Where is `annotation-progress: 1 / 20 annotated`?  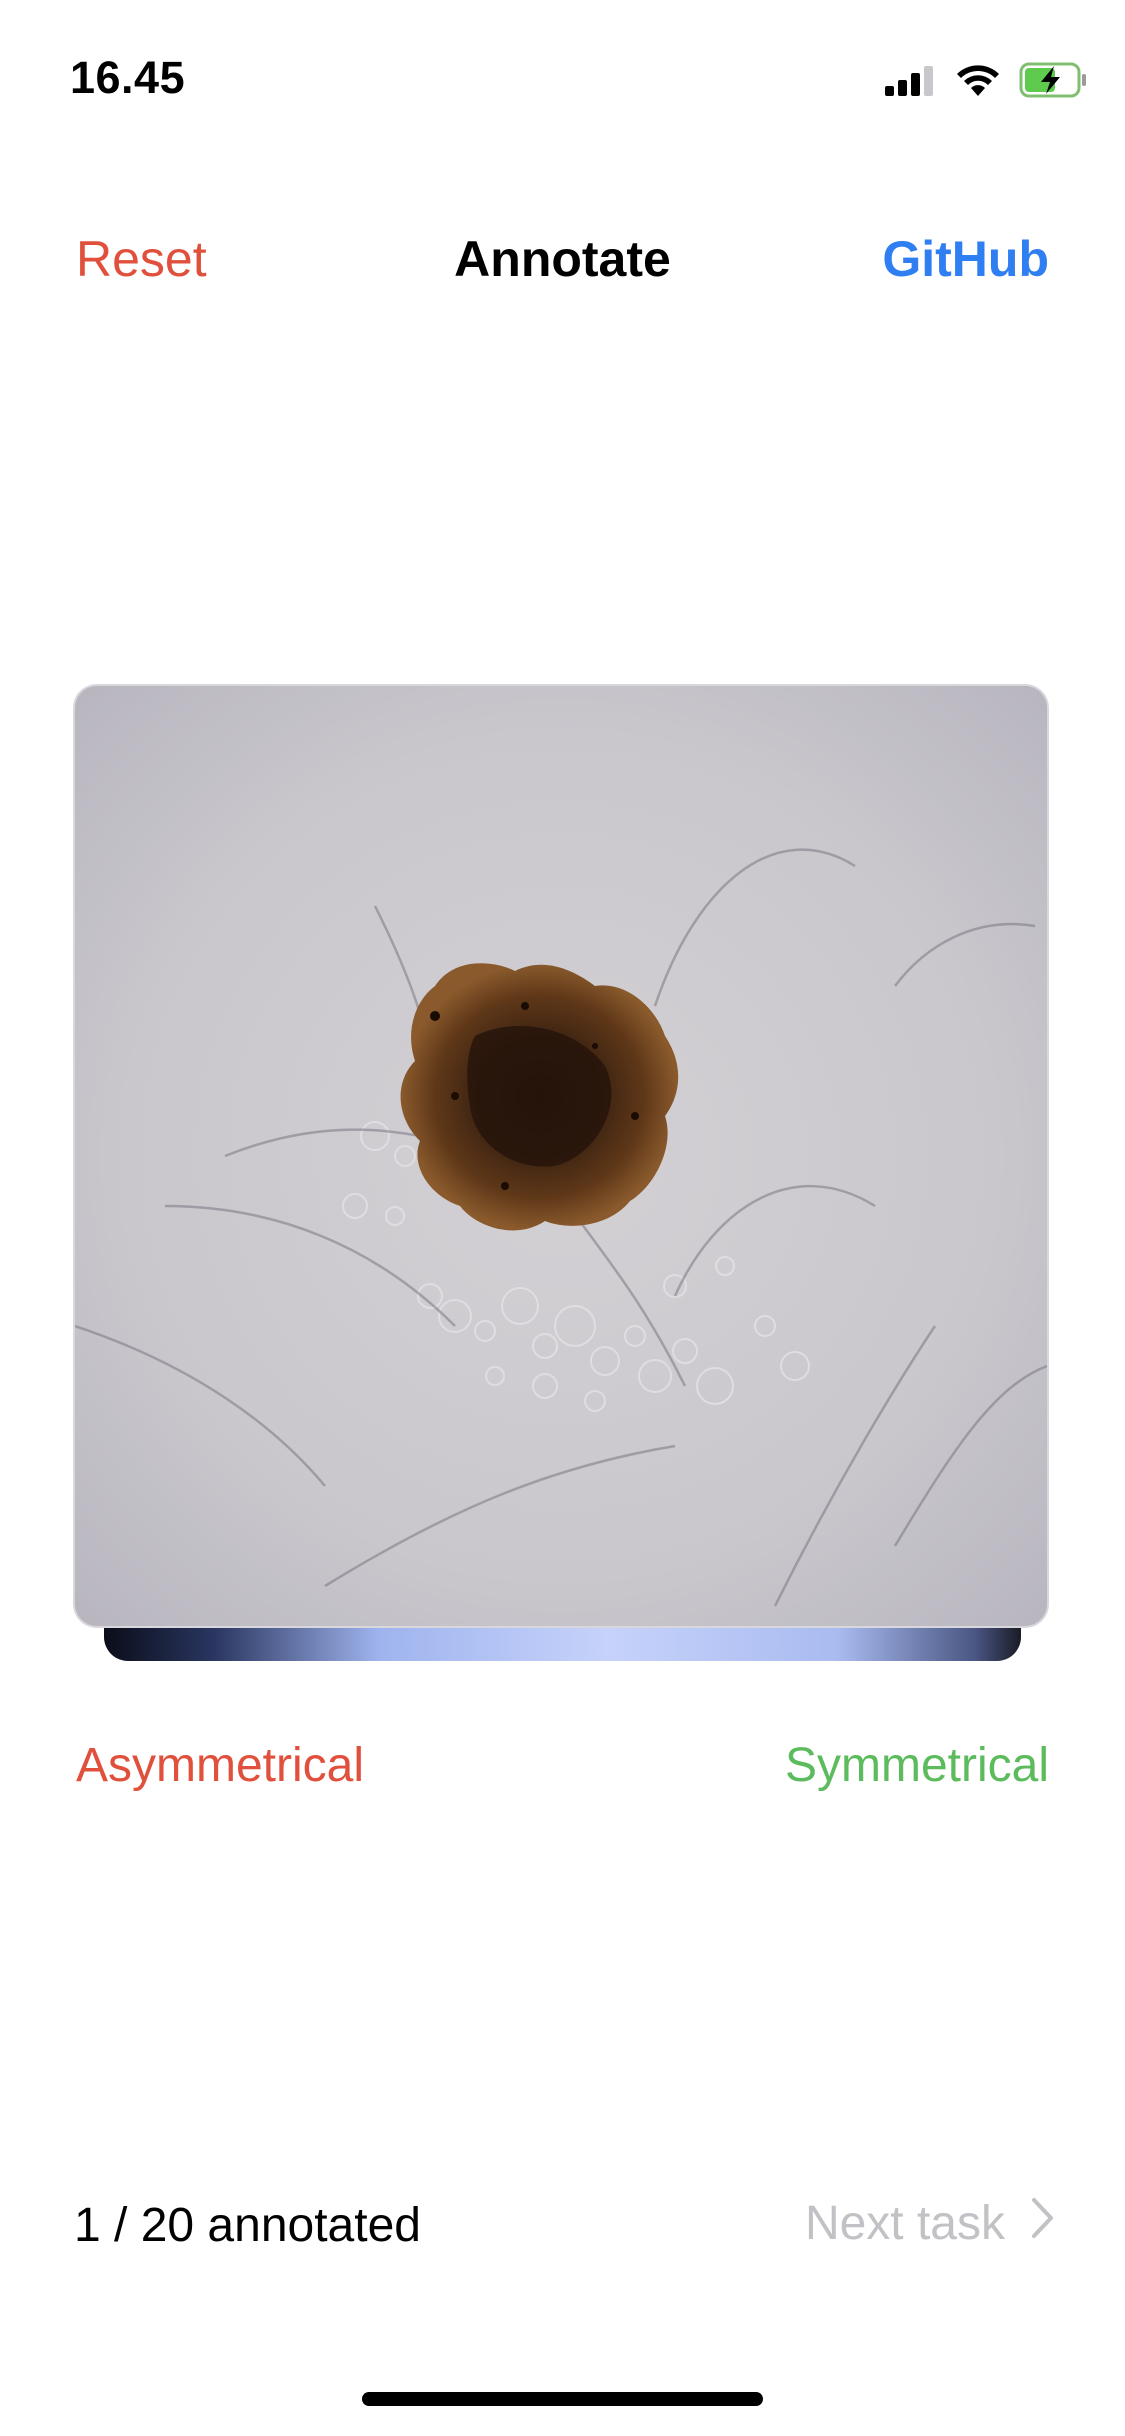 annotation-progress: 1 / 20 annotated is located at coordinates (247, 2225).